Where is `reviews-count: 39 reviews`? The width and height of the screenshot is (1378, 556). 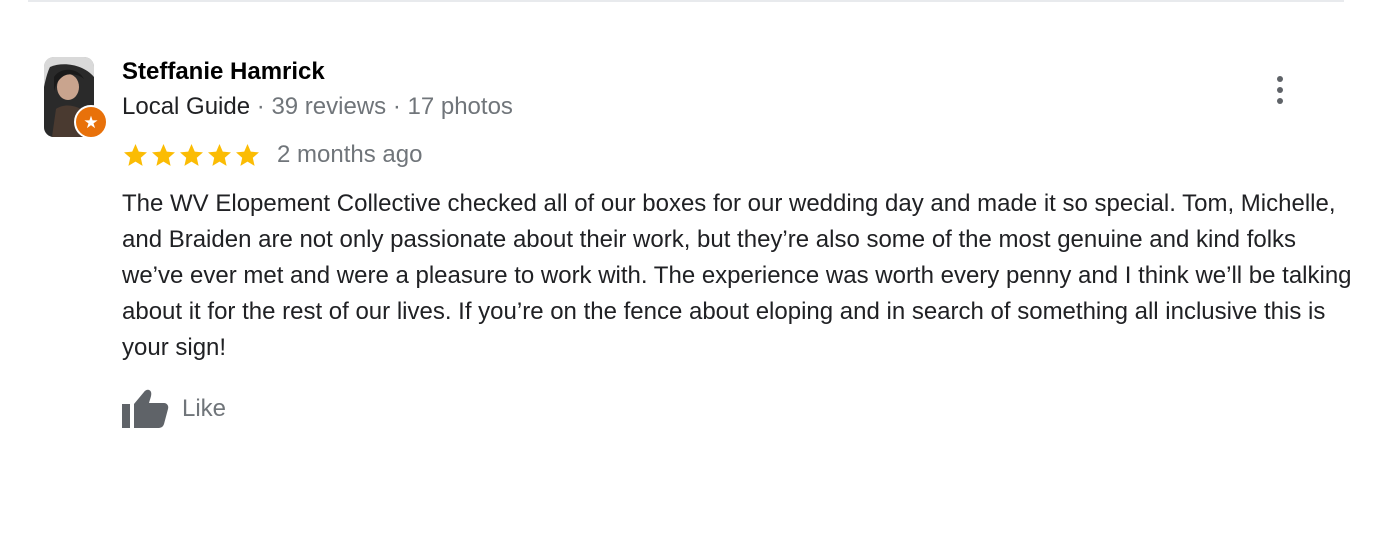 reviews-count: 39 reviews is located at coordinates (329, 106).